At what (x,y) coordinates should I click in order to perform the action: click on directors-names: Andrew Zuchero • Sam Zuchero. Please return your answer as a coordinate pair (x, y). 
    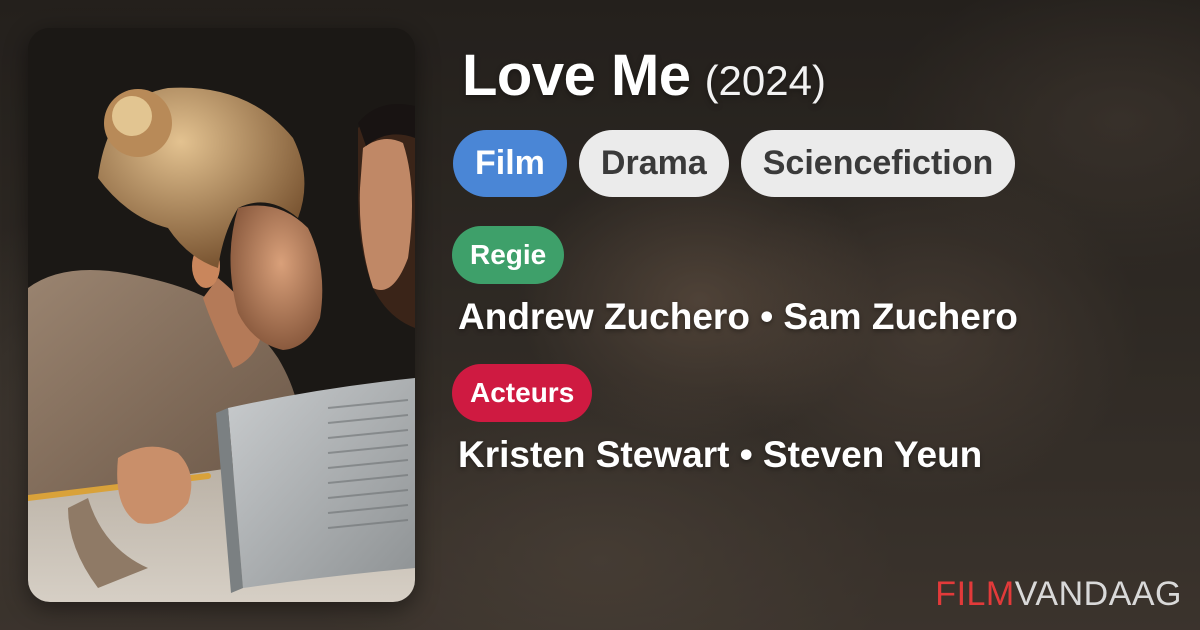
    Looking at the image, I should click on (738, 316).